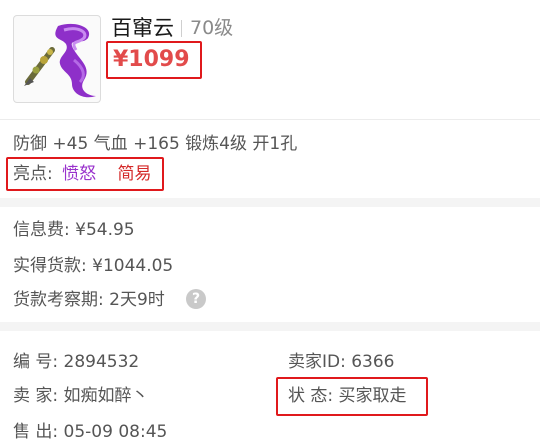  What do you see at coordinates (60, 60) in the screenshot?
I see `purple-ribbon-weapon-icon` at bounding box center [60, 60].